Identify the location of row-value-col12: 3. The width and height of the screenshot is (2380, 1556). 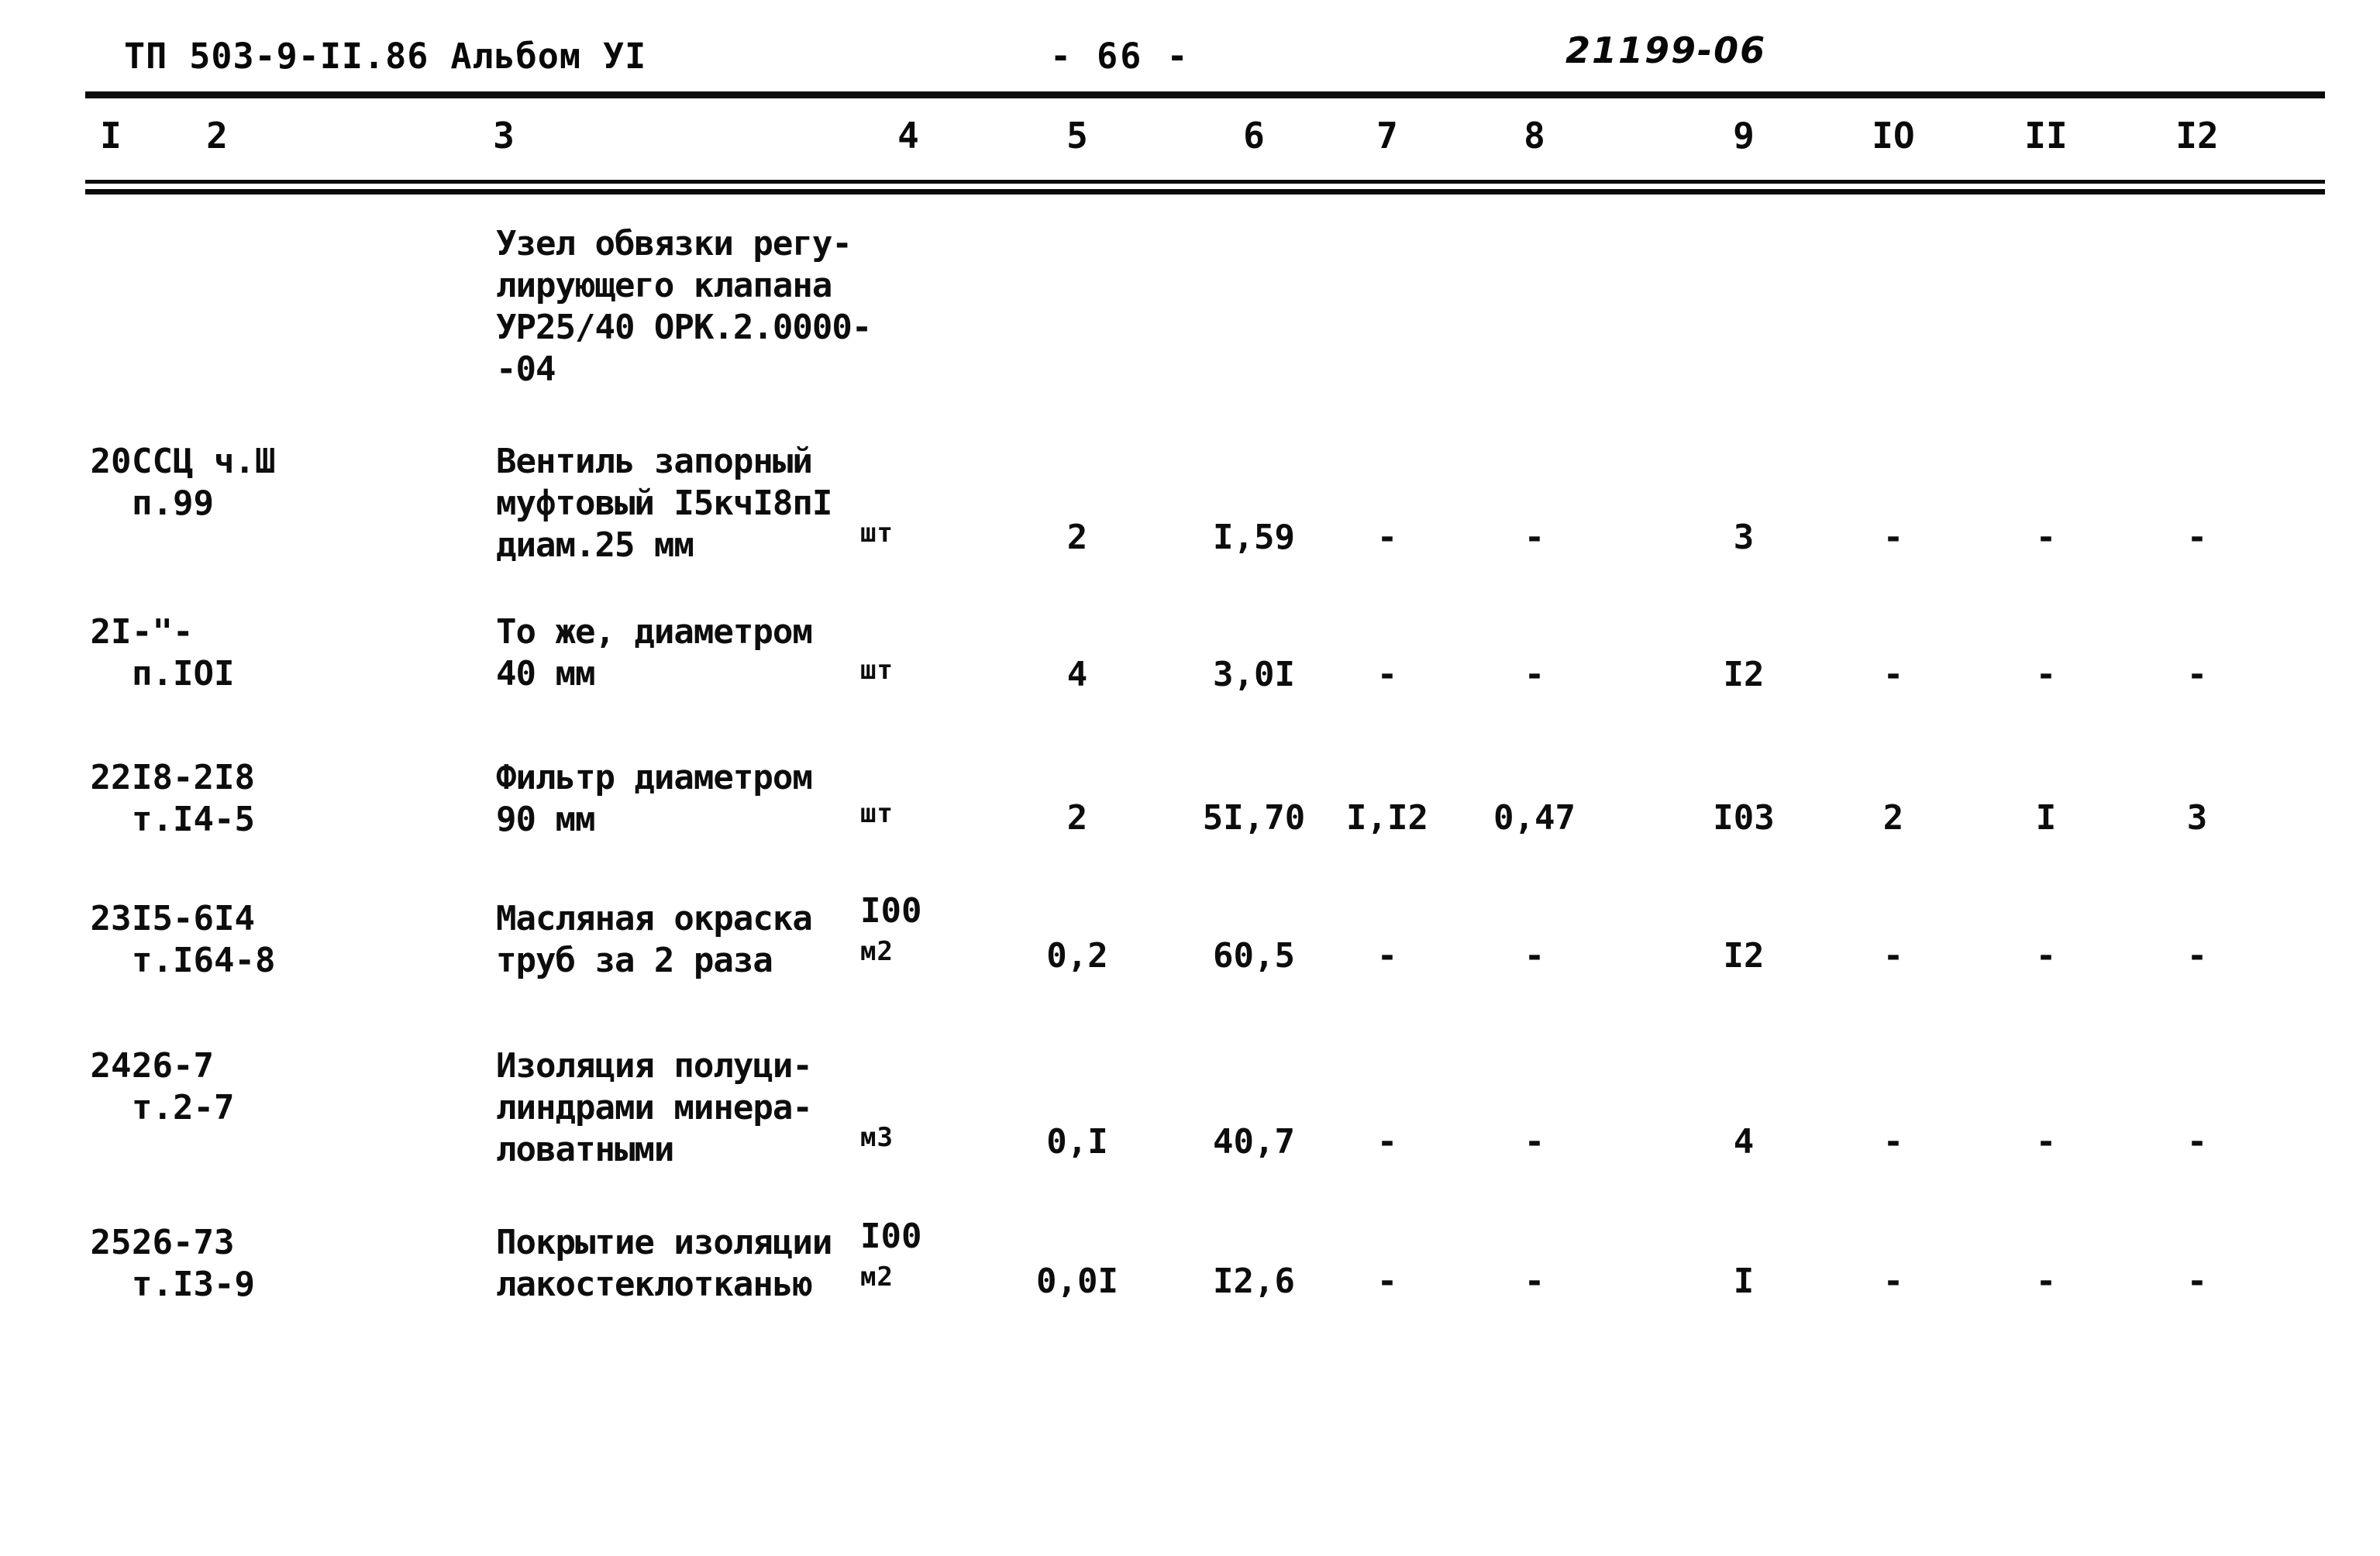
(2197, 818).